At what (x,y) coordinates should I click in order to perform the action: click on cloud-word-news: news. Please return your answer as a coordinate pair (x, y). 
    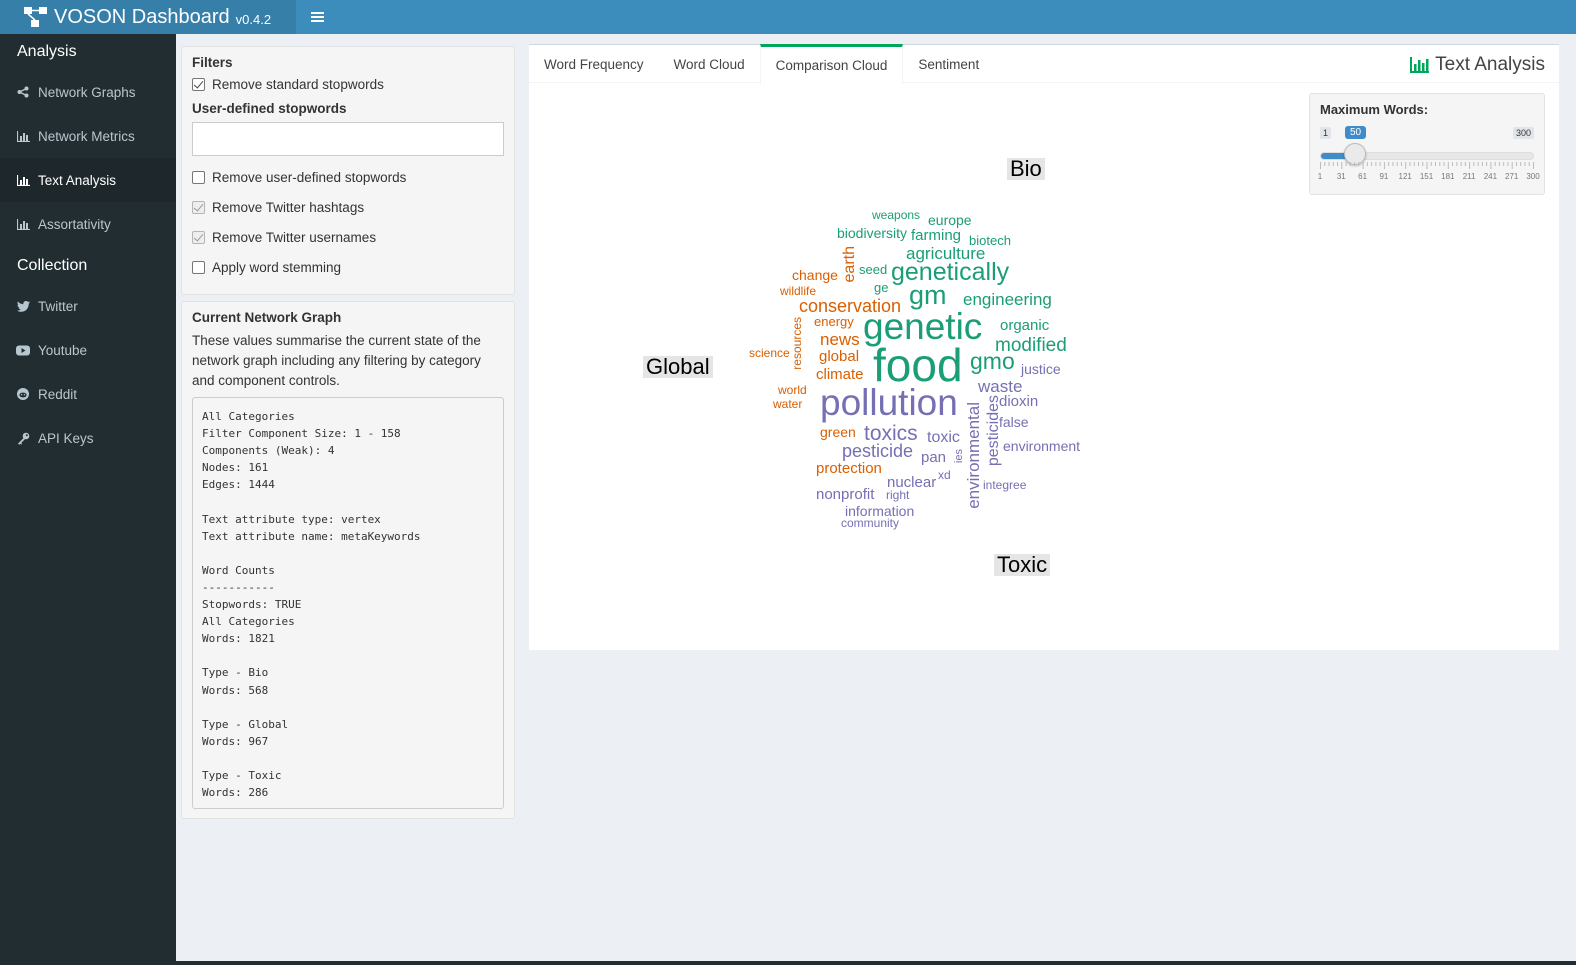
    Looking at the image, I should click on (840, 339).